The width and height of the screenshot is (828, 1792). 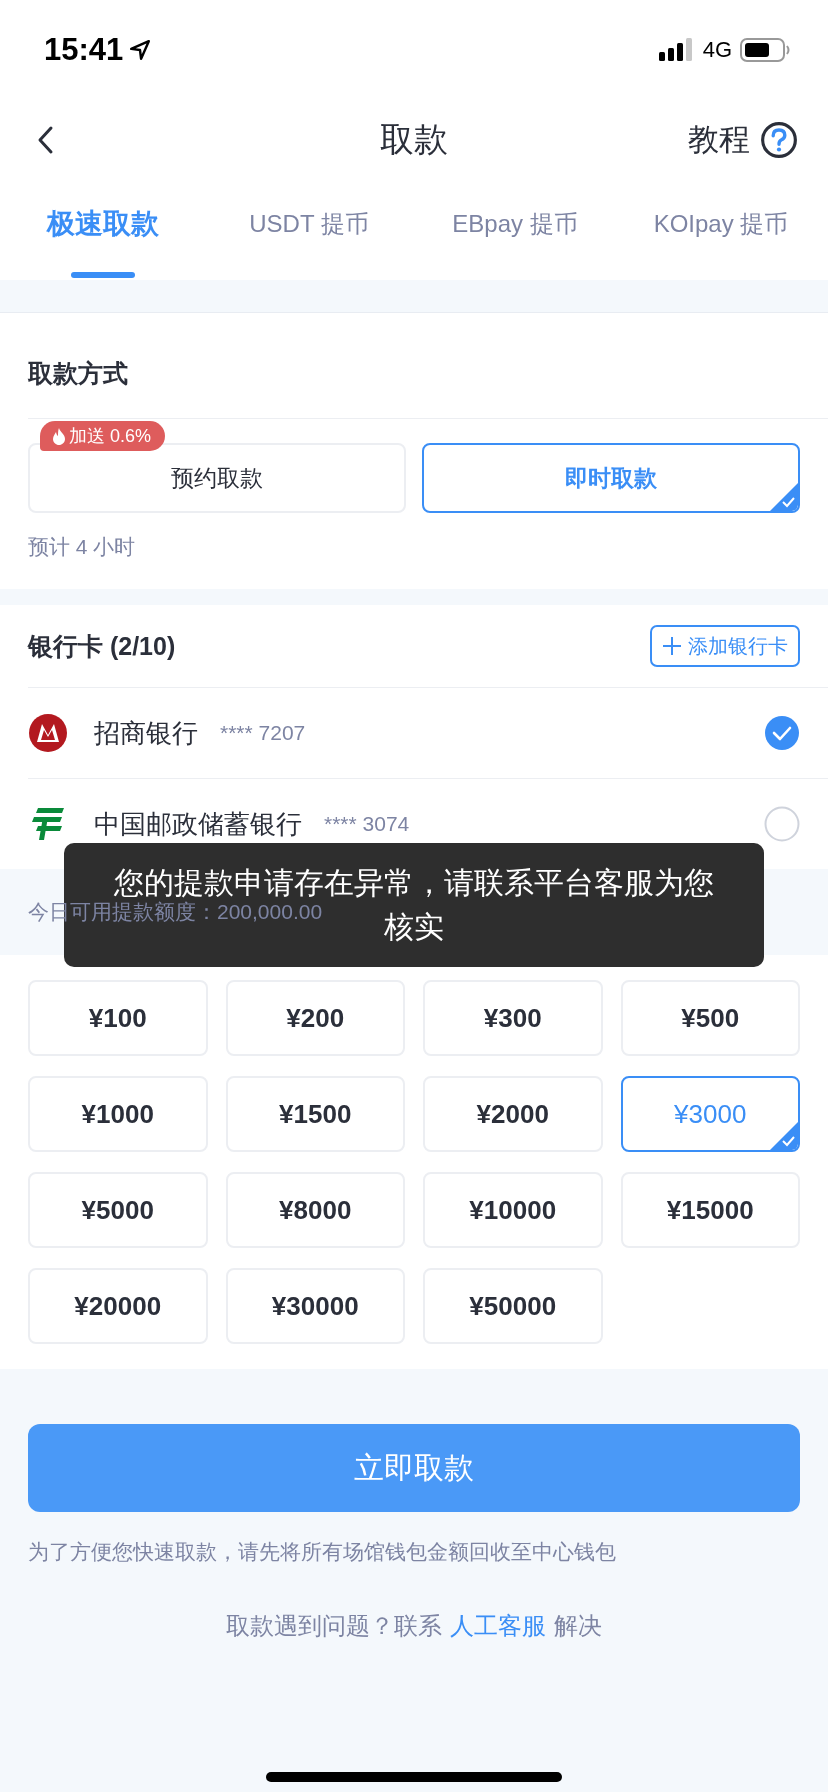 What do you see at coordinates (59, 436) in the screenshot?
I see `flame-icon` at bounding box center [59, 436].